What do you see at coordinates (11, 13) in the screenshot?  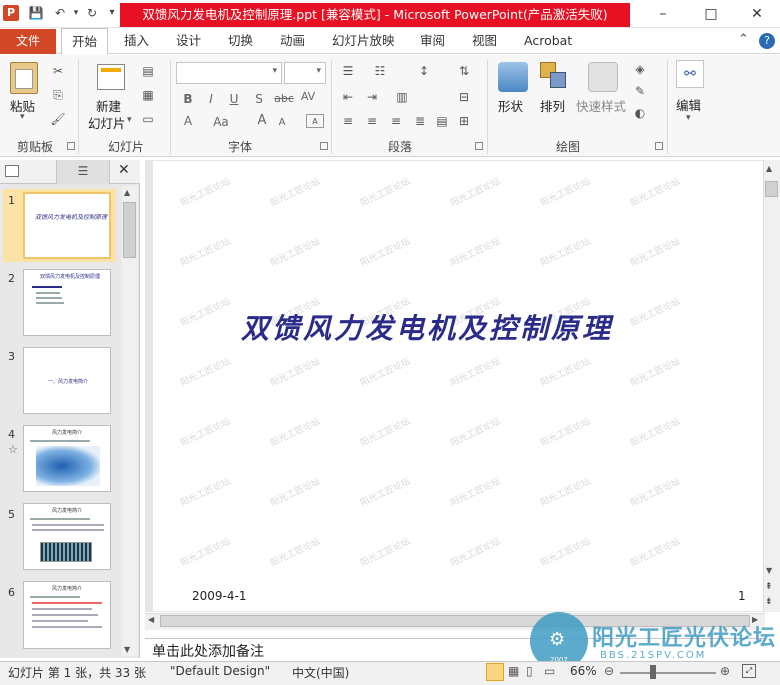 I see `powerpoint-app-icon: P` at bounding box center [11, 13].